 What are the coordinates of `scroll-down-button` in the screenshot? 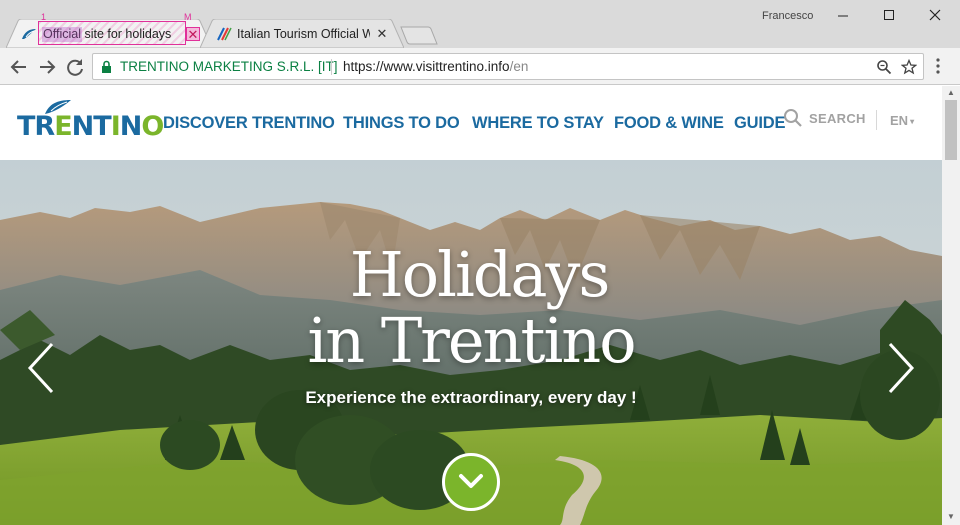 It's located at (471, 482).